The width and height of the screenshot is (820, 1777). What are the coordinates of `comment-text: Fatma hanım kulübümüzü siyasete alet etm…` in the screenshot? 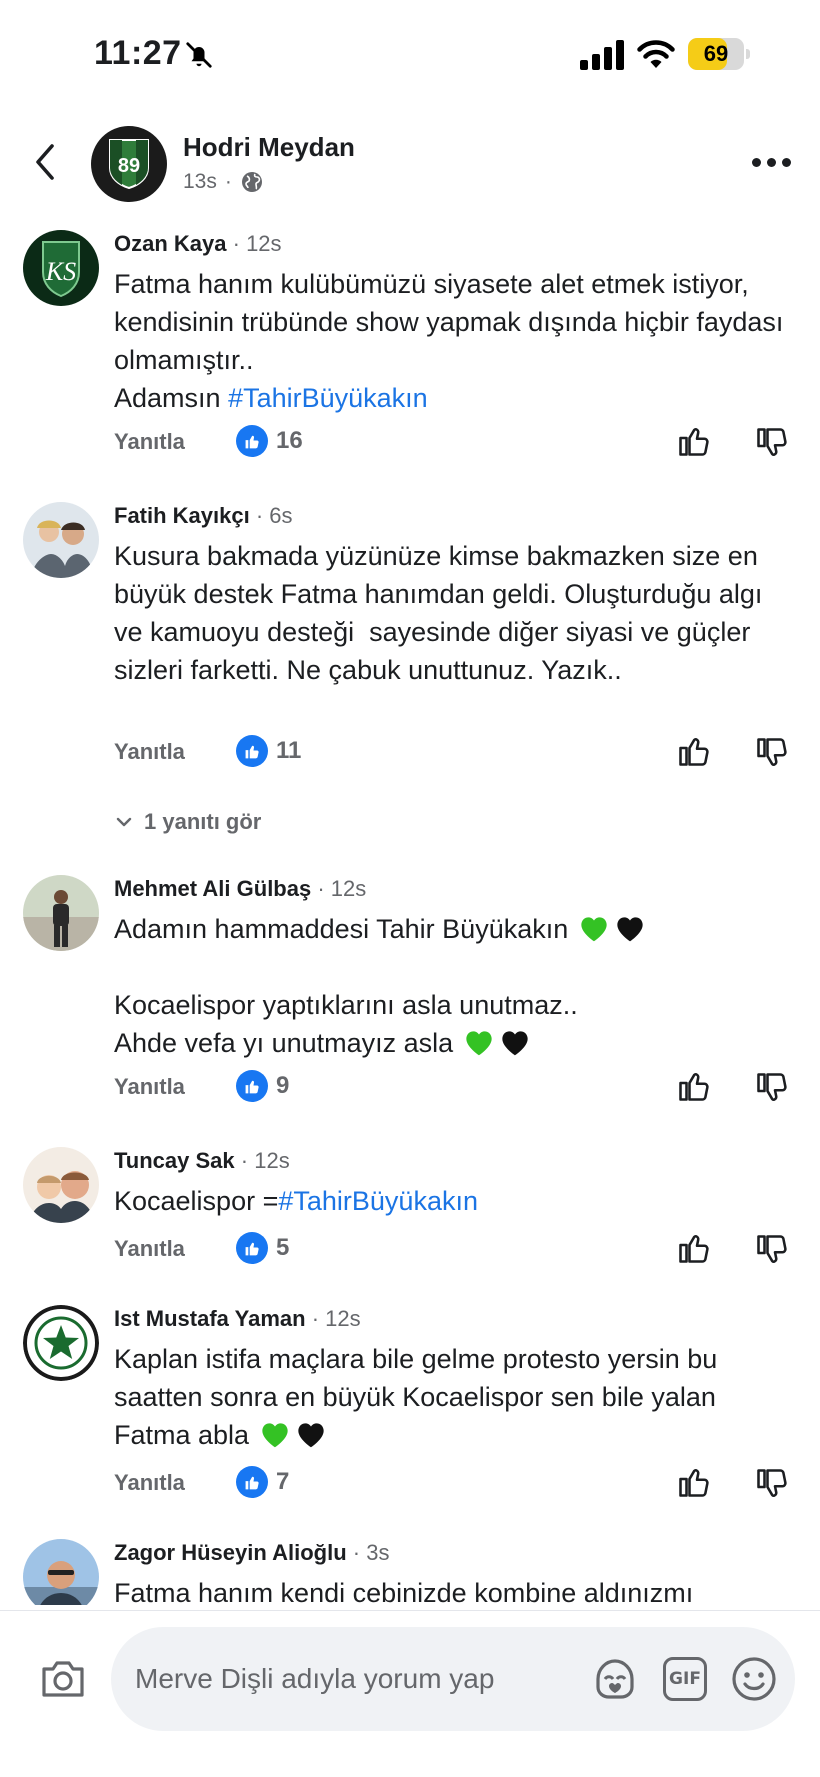 It's located at (454, 341).